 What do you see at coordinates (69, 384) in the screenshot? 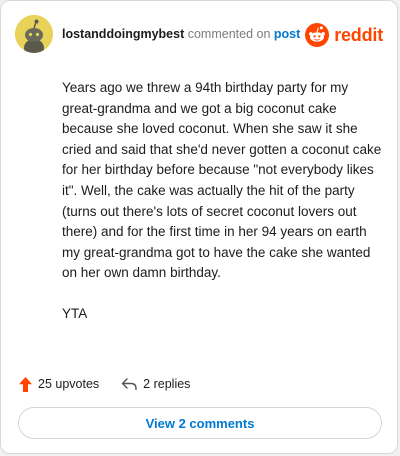
I see `upvote-count: 25 upvotes` at bounding box center [69, 384].